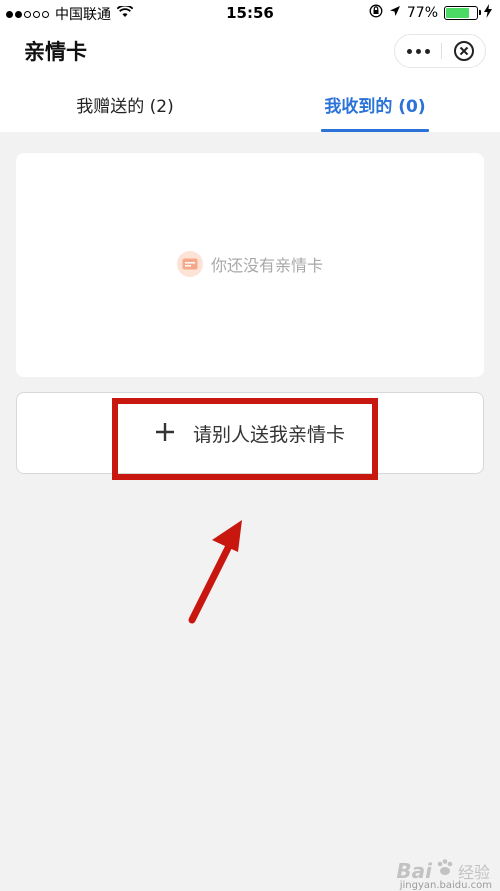 This screenshot has width=500, height=891. Describe the element at coordinates (395, 13) in the screenshot. I see `location-arrow-icon` at that location.